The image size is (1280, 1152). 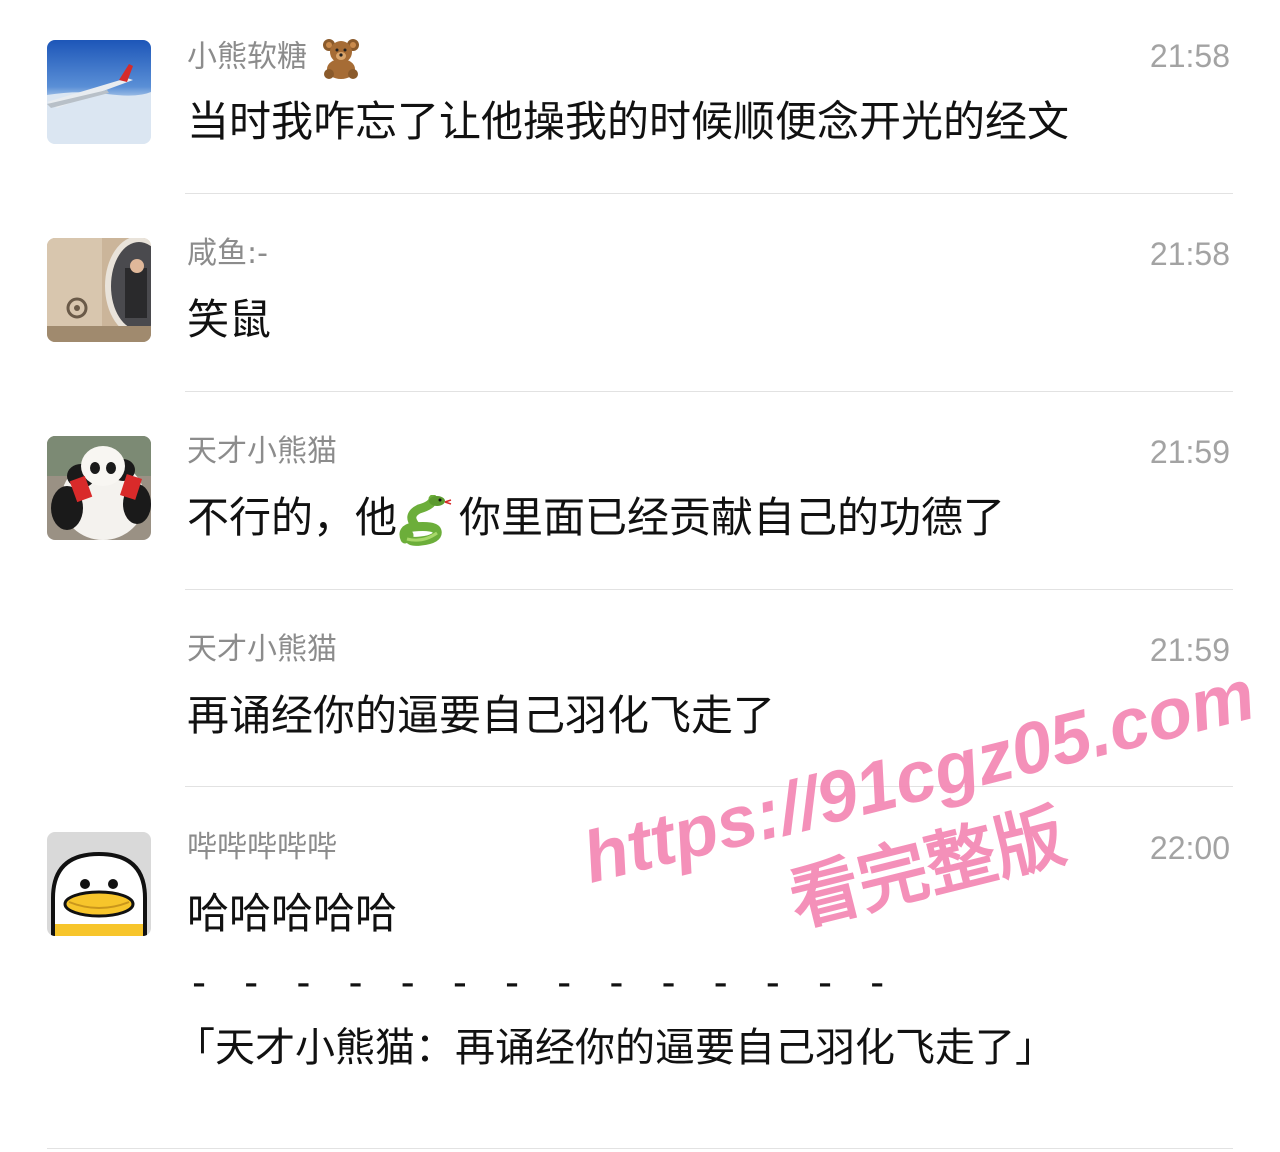 I want to click on teddy-bear-icon, so click(x=341, y=58).